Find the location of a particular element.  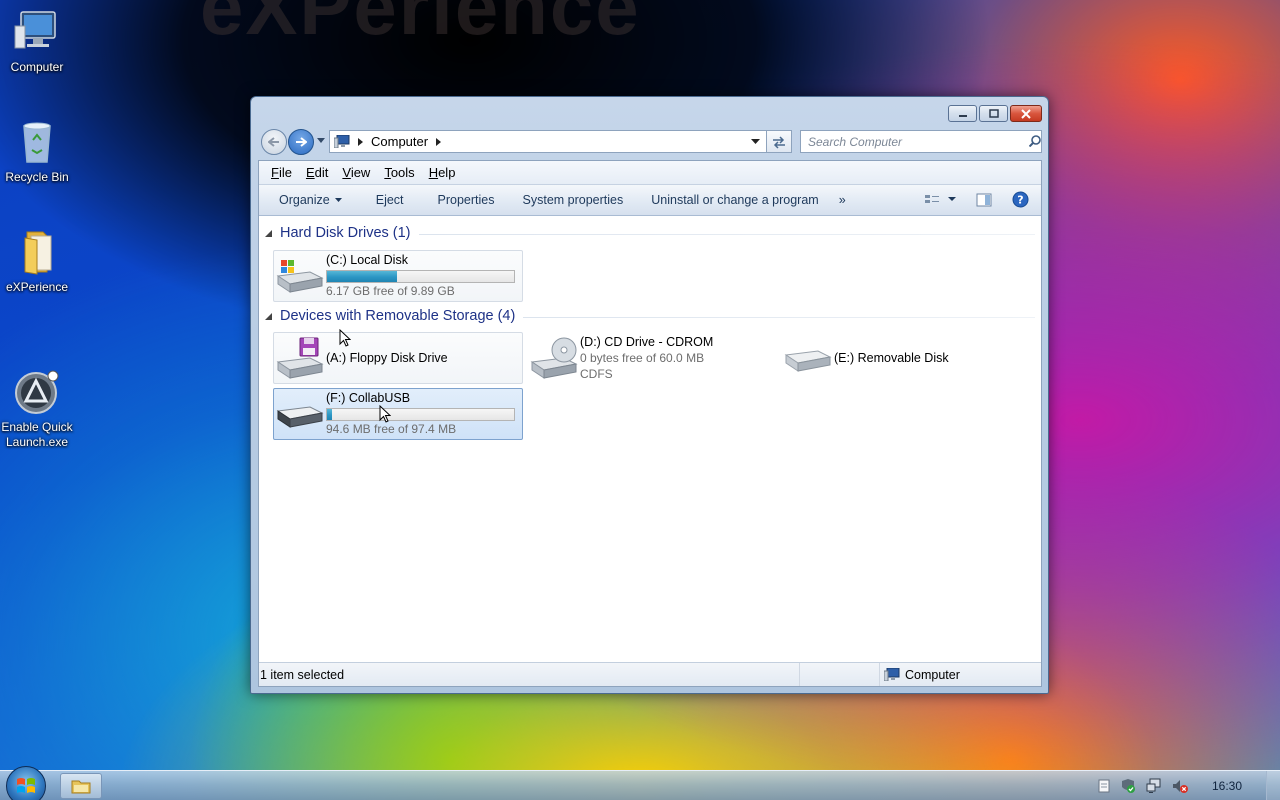

refresh-icon is located at coordinates (779, 142).